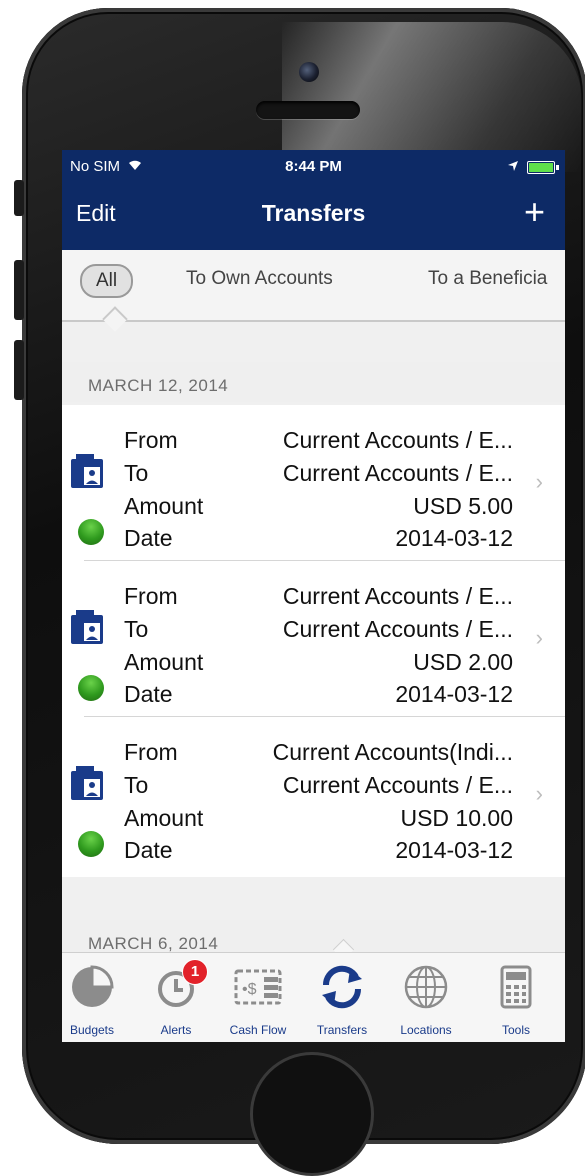 This screenshot has width=585, height=1176. I want to click on section-date: MARCH 12, 2014, so click(158, 385).